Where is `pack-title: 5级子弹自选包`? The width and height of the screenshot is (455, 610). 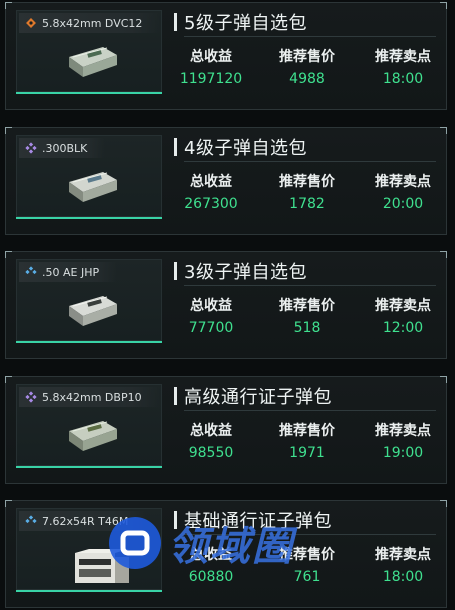 pack-title: 5级子弹自选包 is located at coordinates (245, 23).